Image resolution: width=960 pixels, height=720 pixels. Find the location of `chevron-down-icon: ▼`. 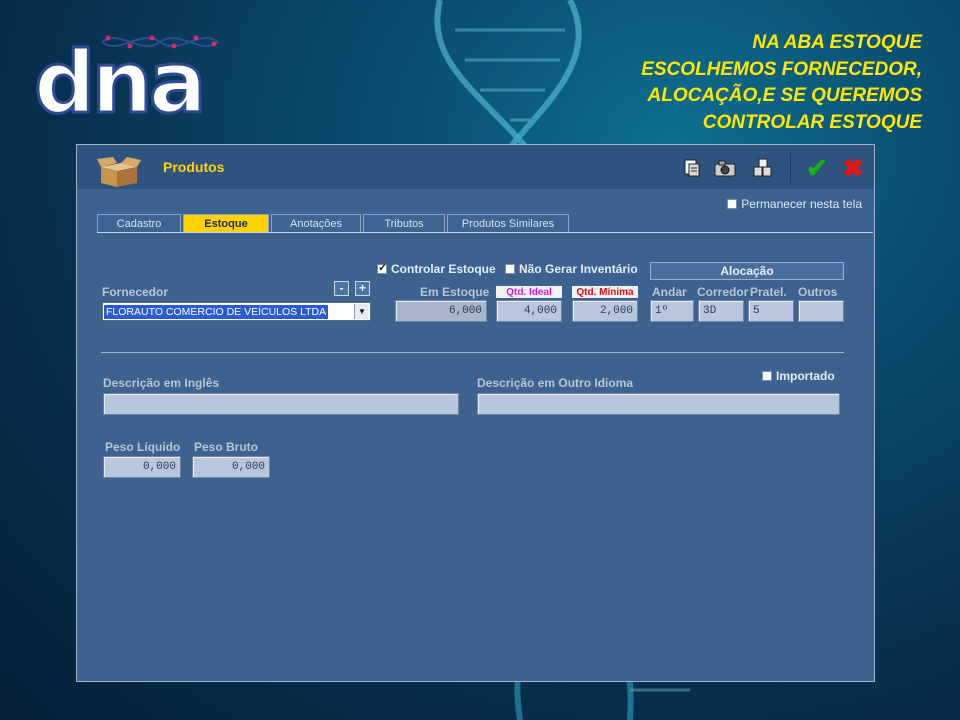

chevron-down-icon: ▼ is located at coordinates (361, 311).